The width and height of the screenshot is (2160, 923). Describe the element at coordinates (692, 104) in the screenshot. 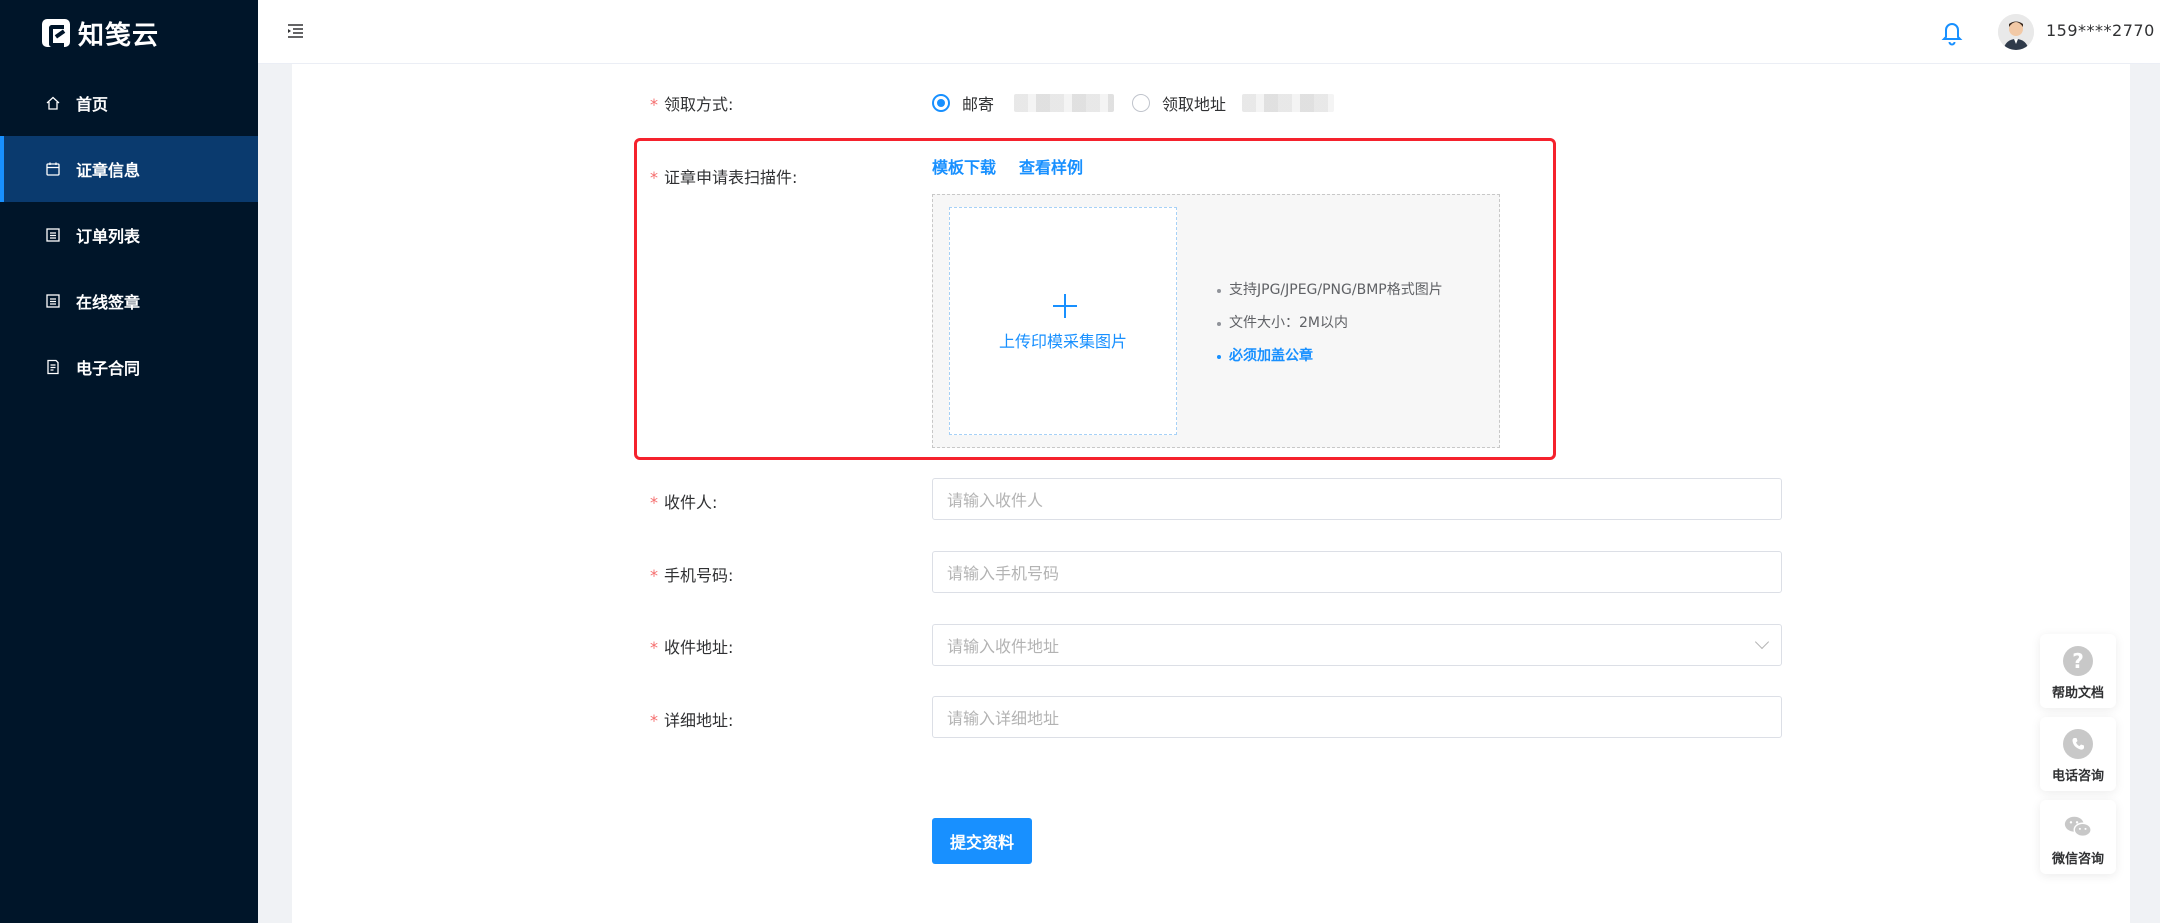

I see `pickup-method-label: * 领取方式:` at that location.